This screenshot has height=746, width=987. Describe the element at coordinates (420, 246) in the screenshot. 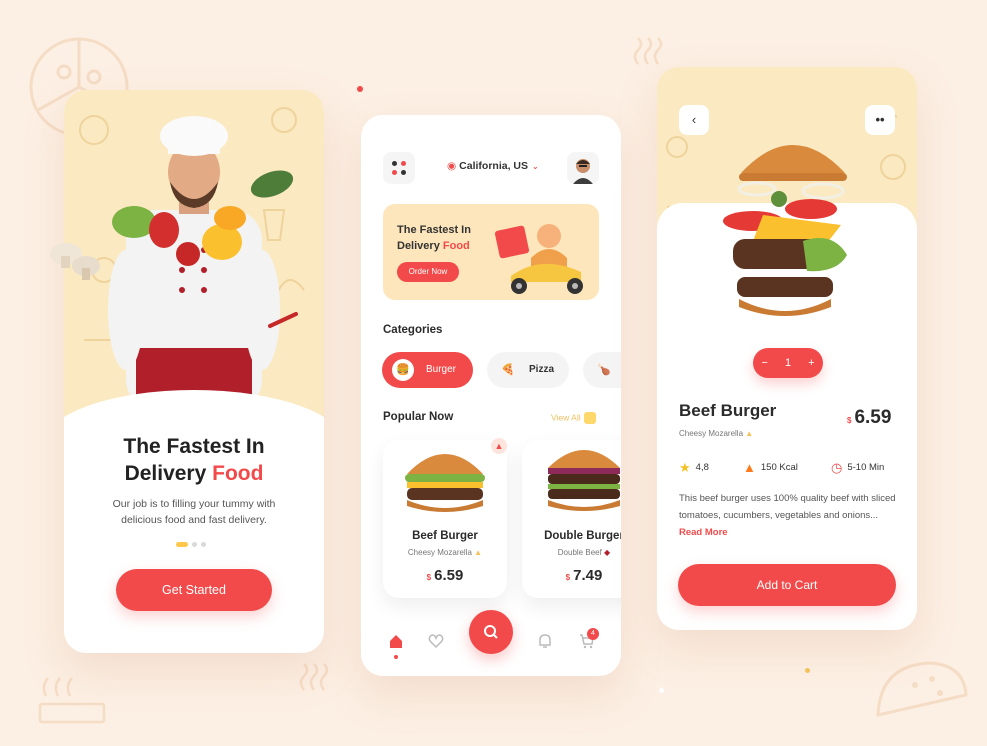

I see `banner-line-2-text: Delivery` at that location.